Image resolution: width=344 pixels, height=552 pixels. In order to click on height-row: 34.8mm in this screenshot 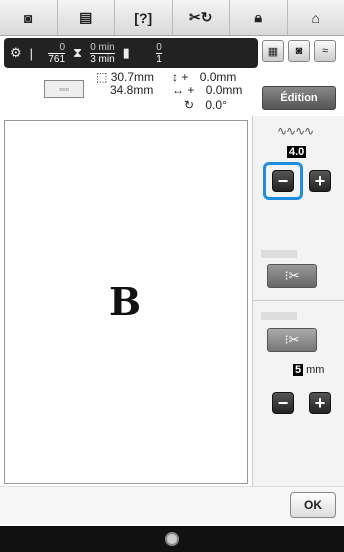, I will do `click(132, 90)`.